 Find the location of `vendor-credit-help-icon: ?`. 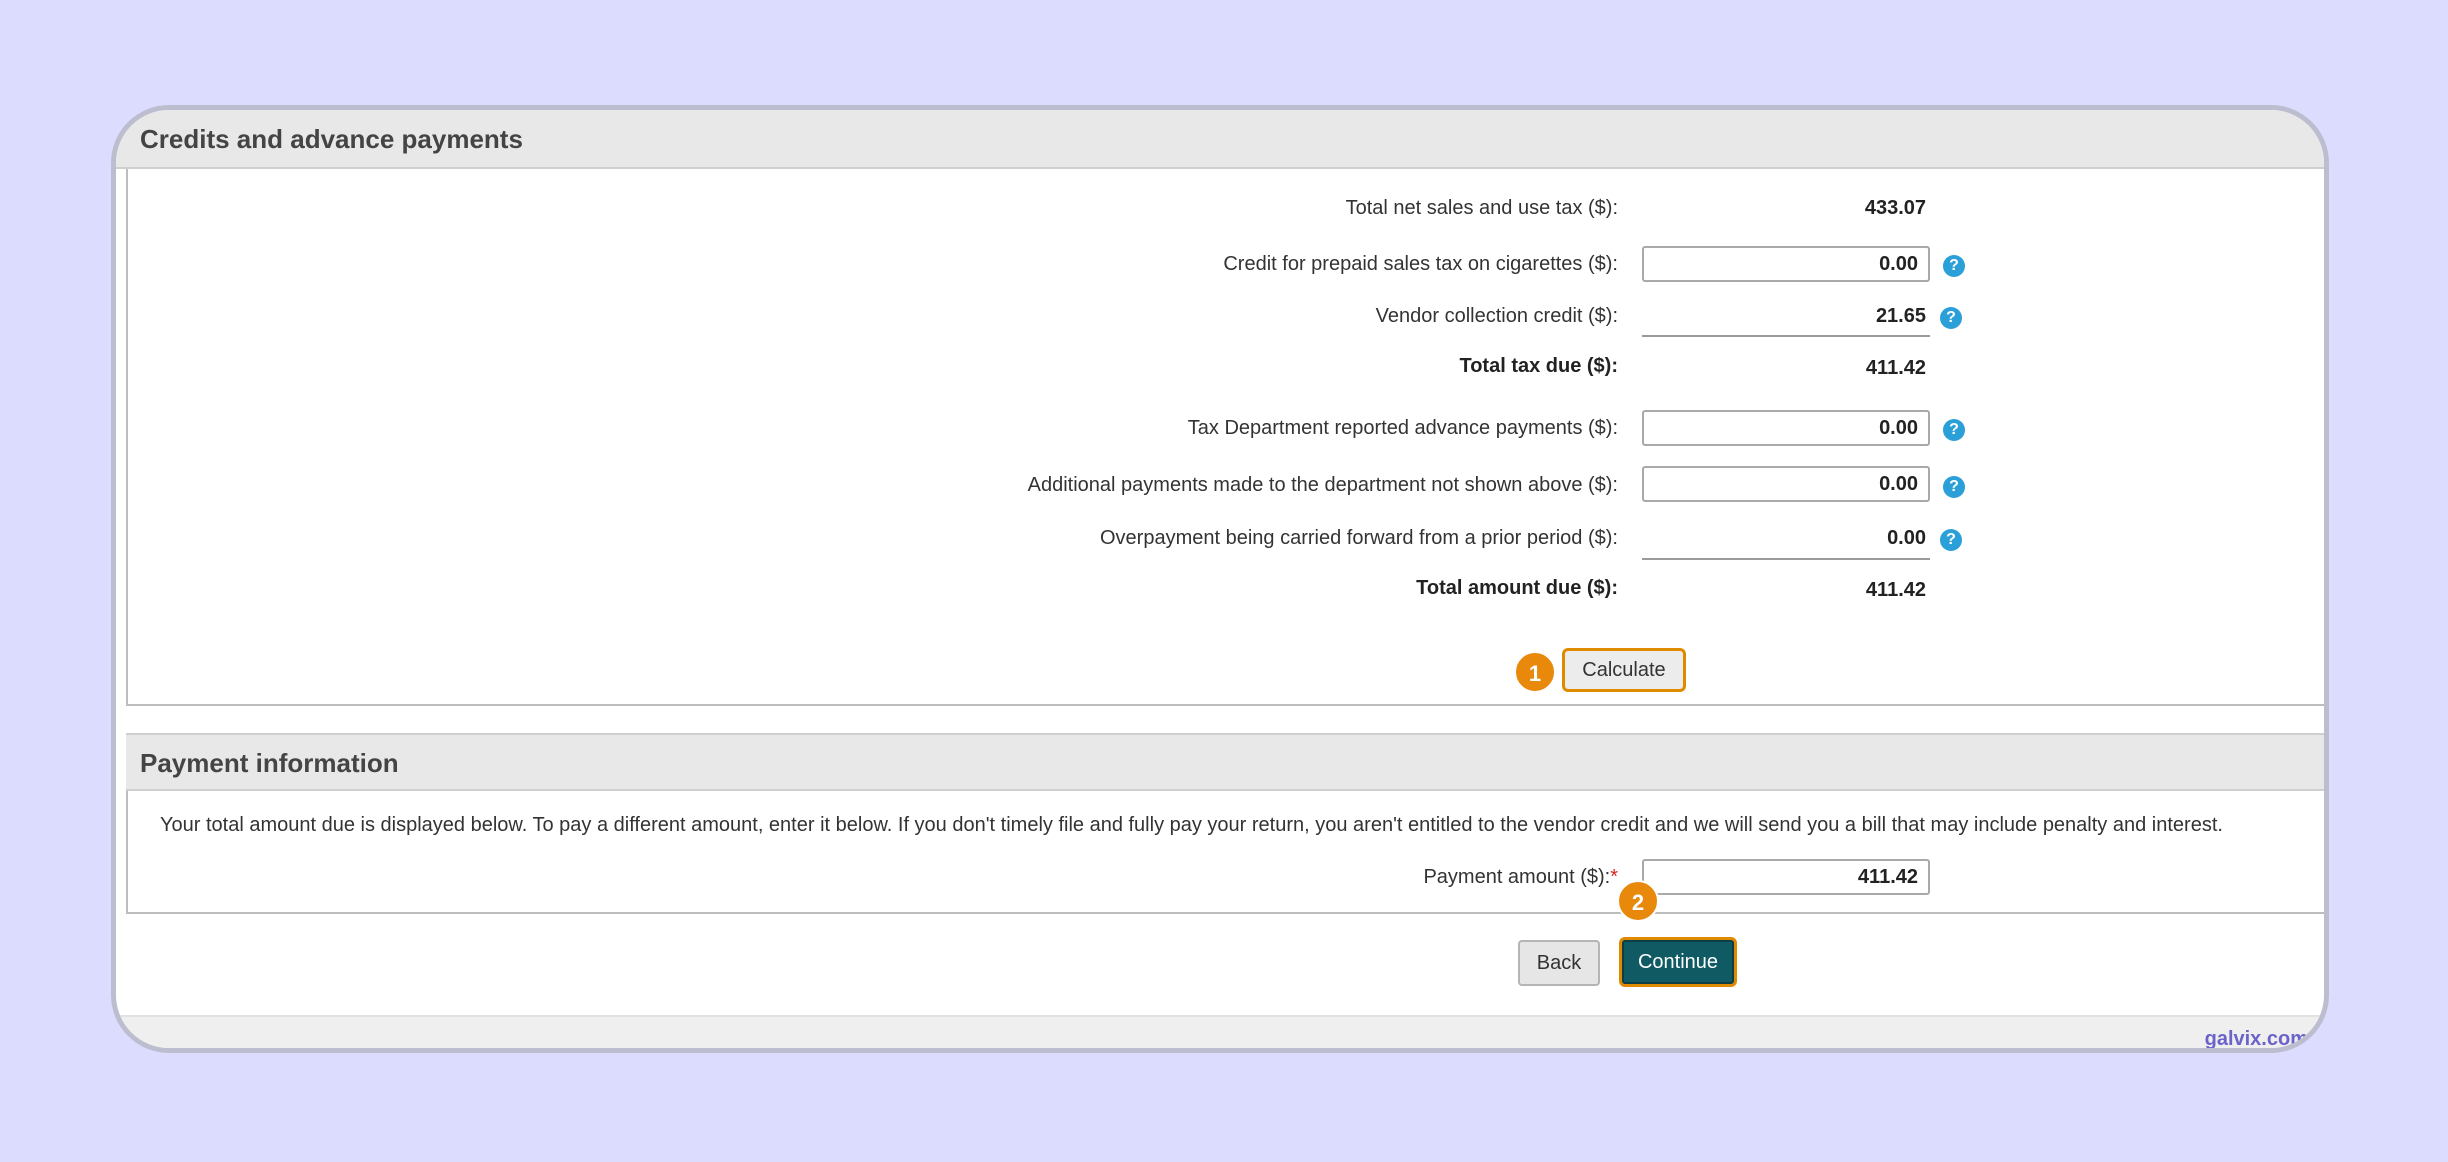

vendor-credit-help-icon: ? is located at coordinates (1951, 318).